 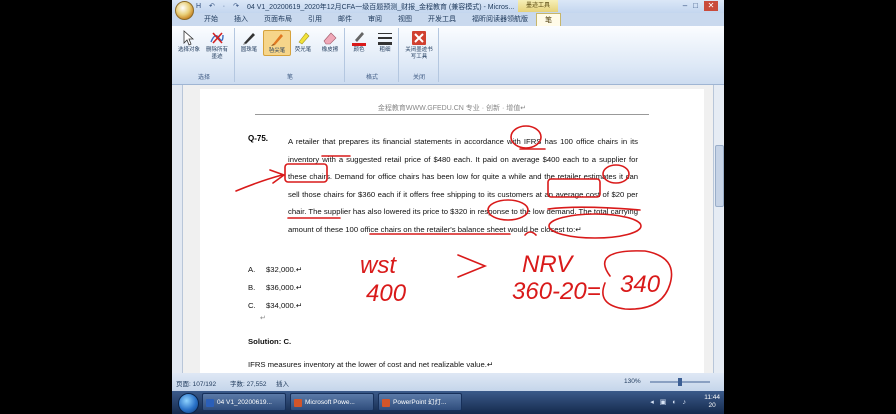 What do you see at coordinates (263, 318) in the screenshot?
I see `empty-paragraph-mark: ↵` at bounding box center [263, 318].